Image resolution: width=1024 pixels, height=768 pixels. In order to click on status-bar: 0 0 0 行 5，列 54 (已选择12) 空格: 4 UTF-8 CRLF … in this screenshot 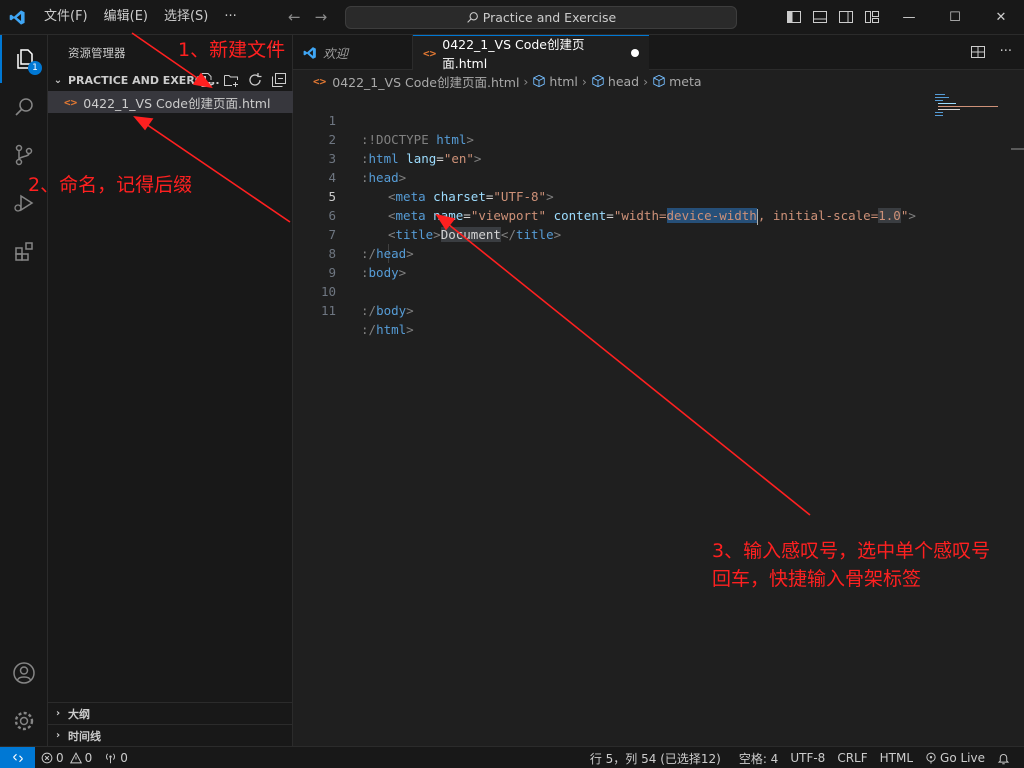, I will do `click(512, 757)`.